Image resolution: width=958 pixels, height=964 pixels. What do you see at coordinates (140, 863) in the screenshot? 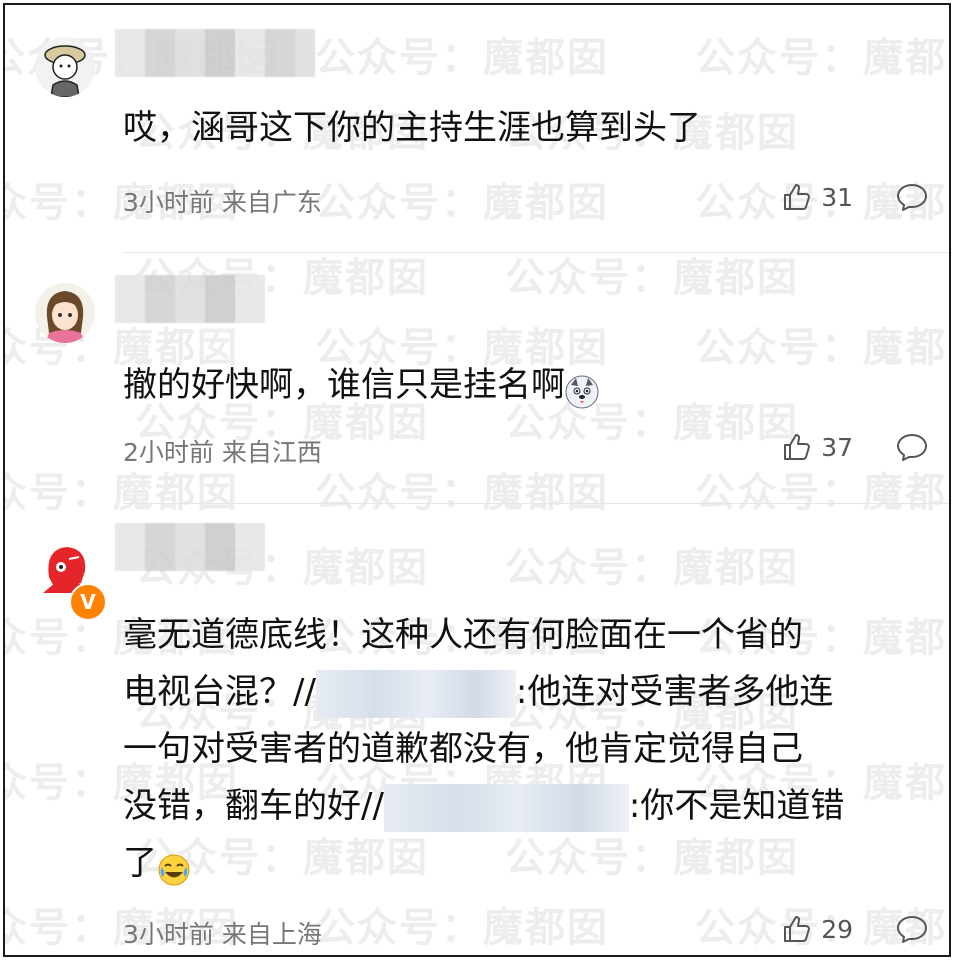
I see `comment-line-text: 了` at bounding box center [140, 863].